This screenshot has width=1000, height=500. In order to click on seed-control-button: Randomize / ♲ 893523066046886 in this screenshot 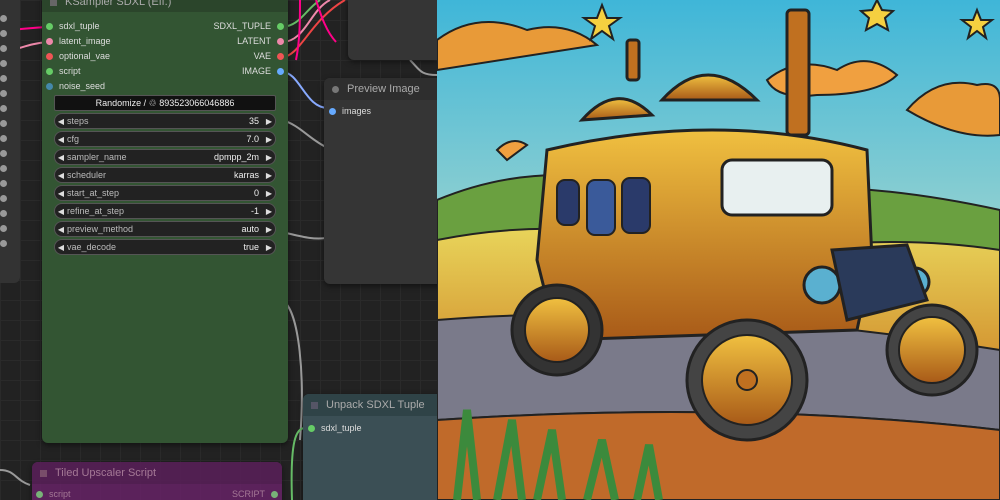, I will do `click(165, 103)`.